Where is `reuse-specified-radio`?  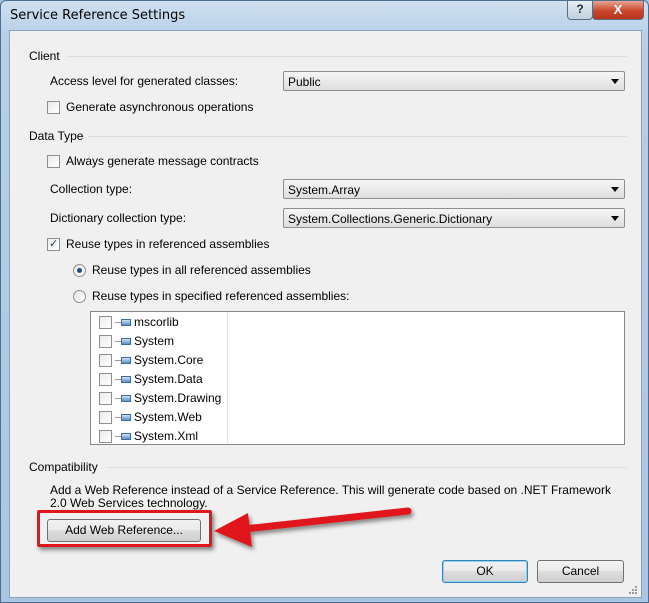
reuse-specified-radio is located at coordinates (79, 296).